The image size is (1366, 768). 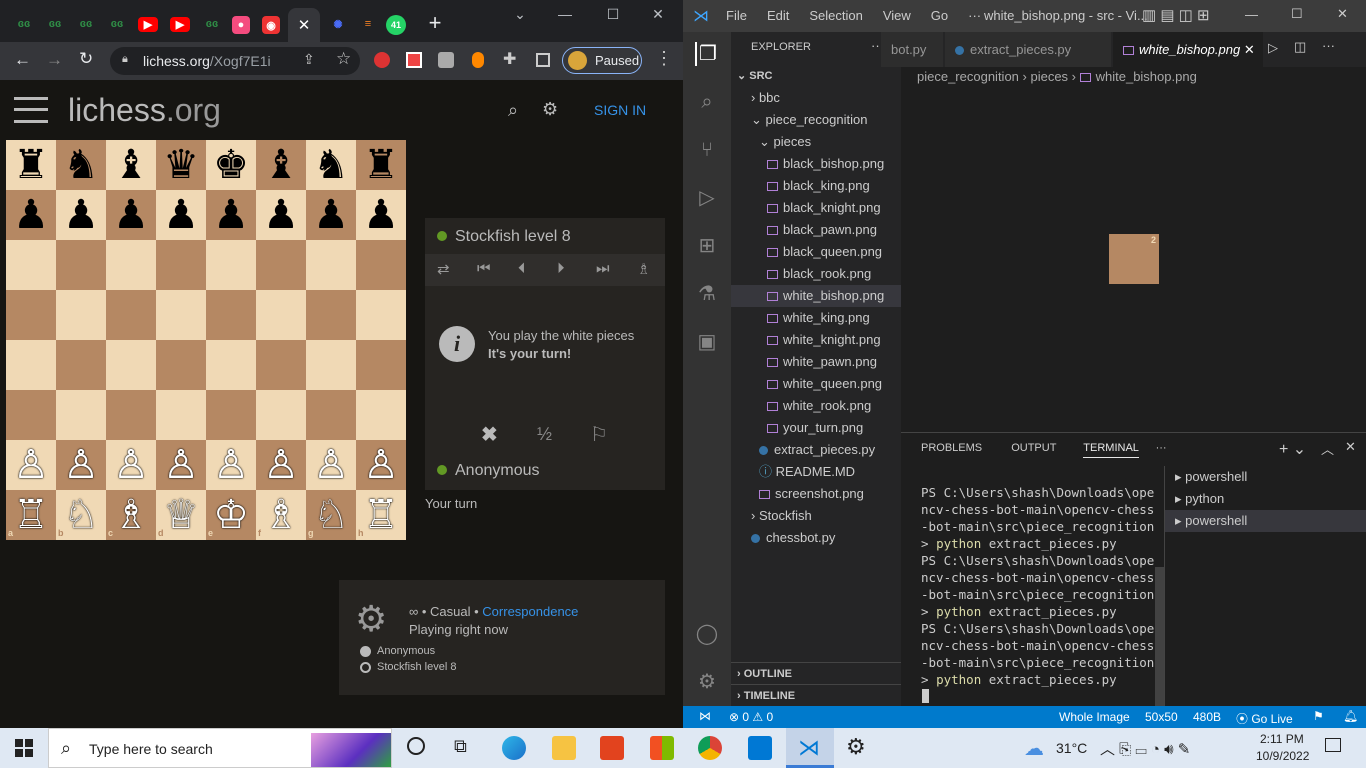 What do you see at coordinates (816, 340) in the screenshot?
I see `tree-item: white_knight.png` at bounding box center [816, 340].